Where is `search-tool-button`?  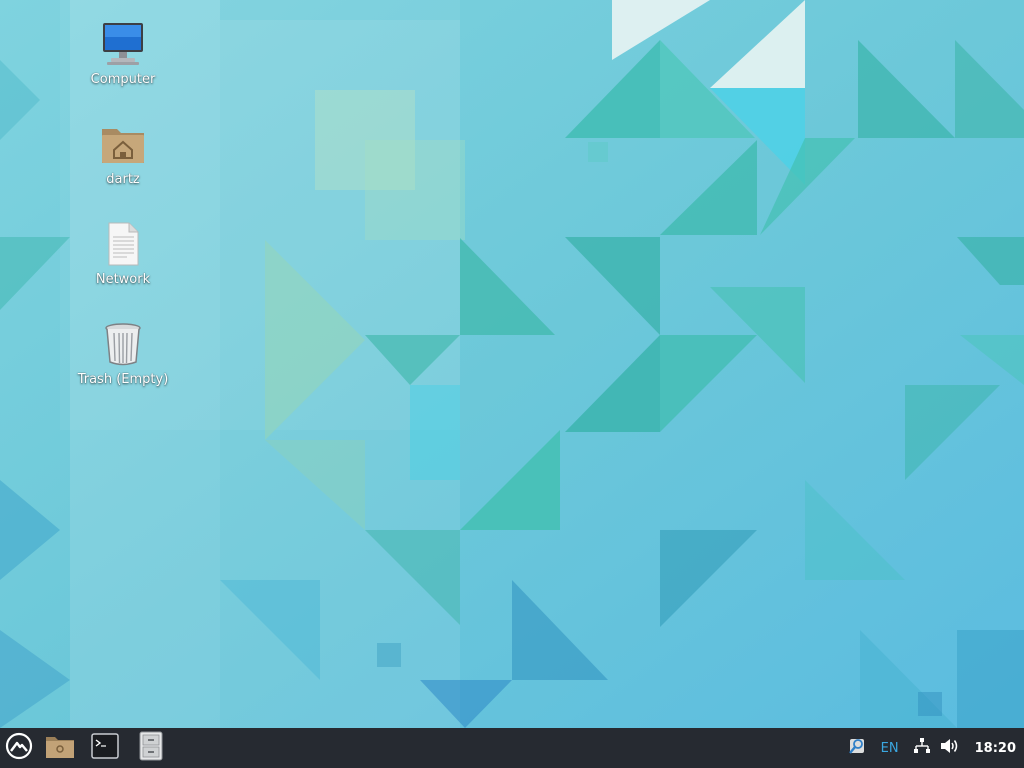
search-tool-button is located at coordinates (857, 748).